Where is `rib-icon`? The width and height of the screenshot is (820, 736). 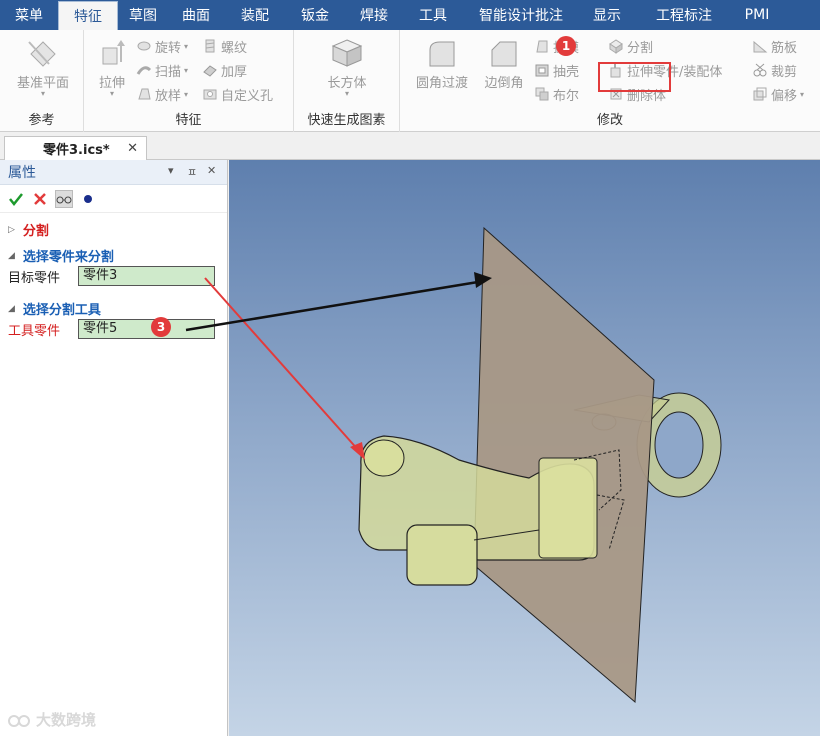 rib-icon is located at coordinates (760, 46).